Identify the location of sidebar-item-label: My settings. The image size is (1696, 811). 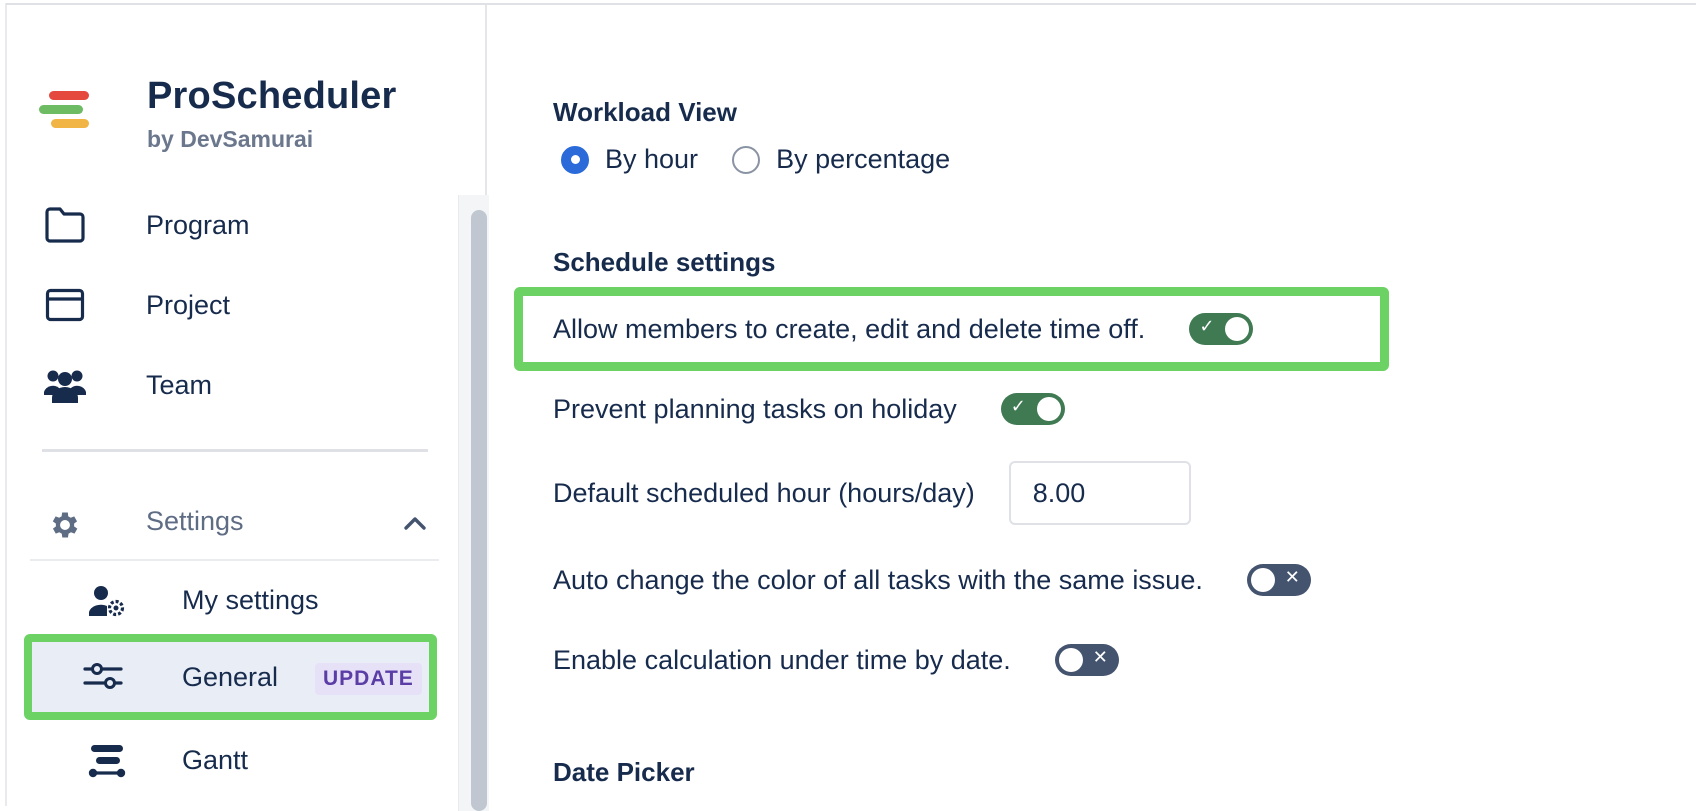
(250, 600).